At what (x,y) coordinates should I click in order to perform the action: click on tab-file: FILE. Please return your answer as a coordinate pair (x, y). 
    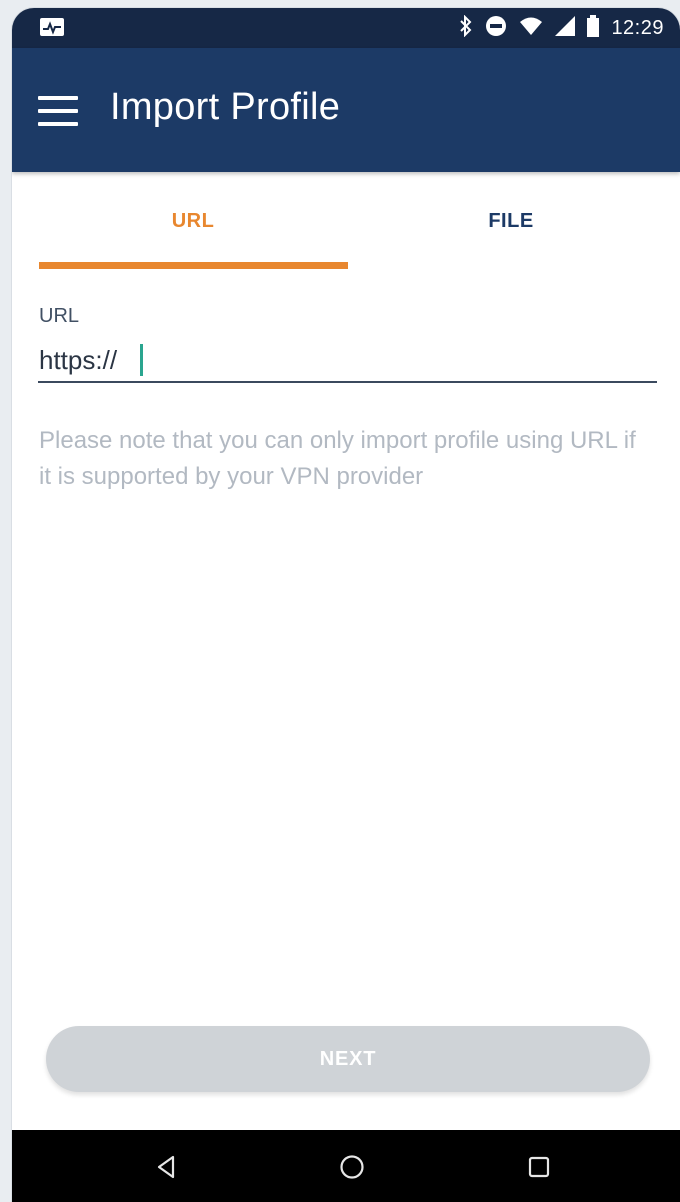
    Looking at the image, I should click on (511, 221).